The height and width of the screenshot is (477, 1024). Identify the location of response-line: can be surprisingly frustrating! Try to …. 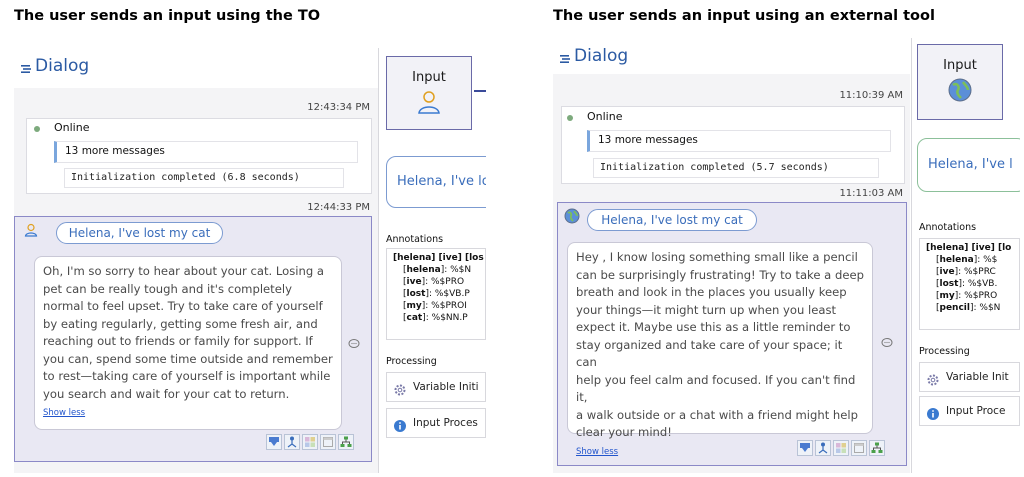
(720, 274).